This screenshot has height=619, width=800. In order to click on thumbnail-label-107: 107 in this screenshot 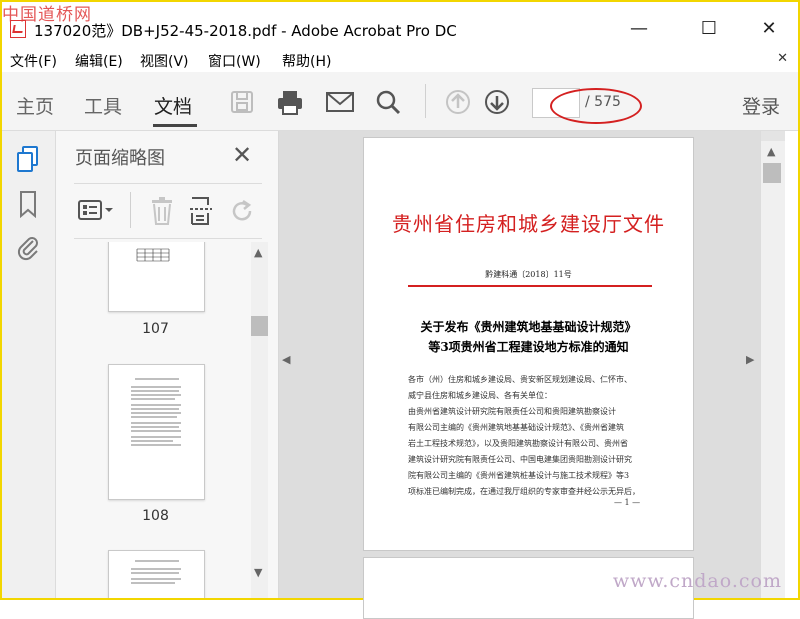, I will do `click(155, 329)`.